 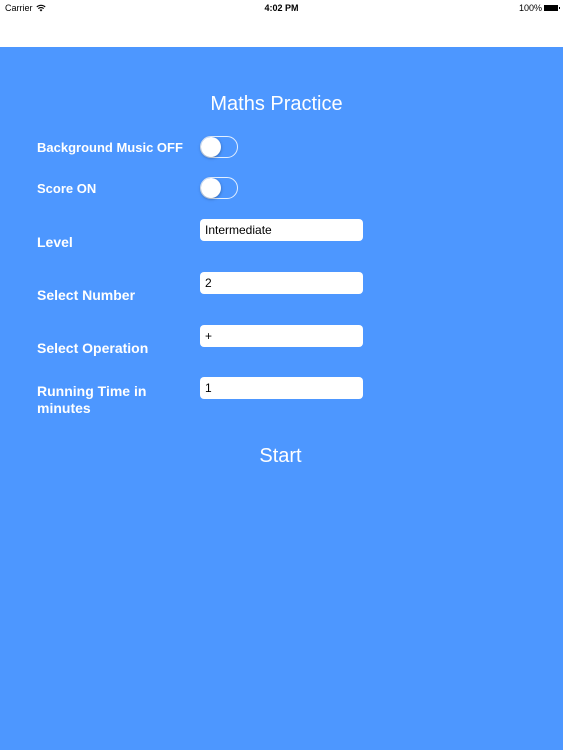 I want to click on level-label: Level, so click(x=55, y=242).